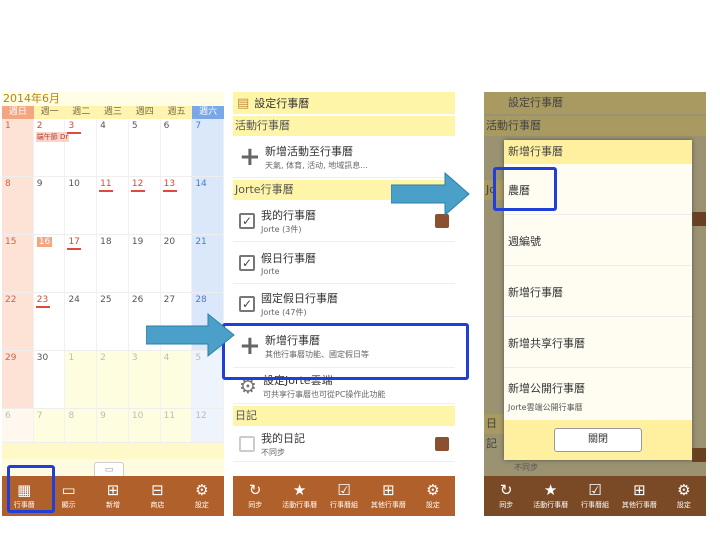  Describe the element at coordinates (201, 300) in the screenshot. I see `day-number: 28` at that location.